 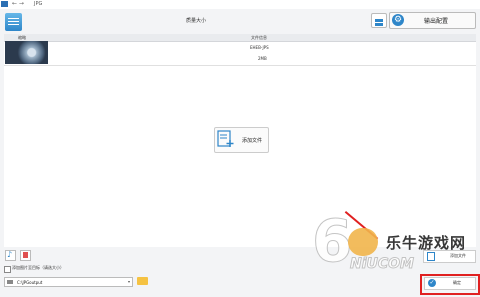 I want to click on music-icon: ♪, so click(x=10, y=254).